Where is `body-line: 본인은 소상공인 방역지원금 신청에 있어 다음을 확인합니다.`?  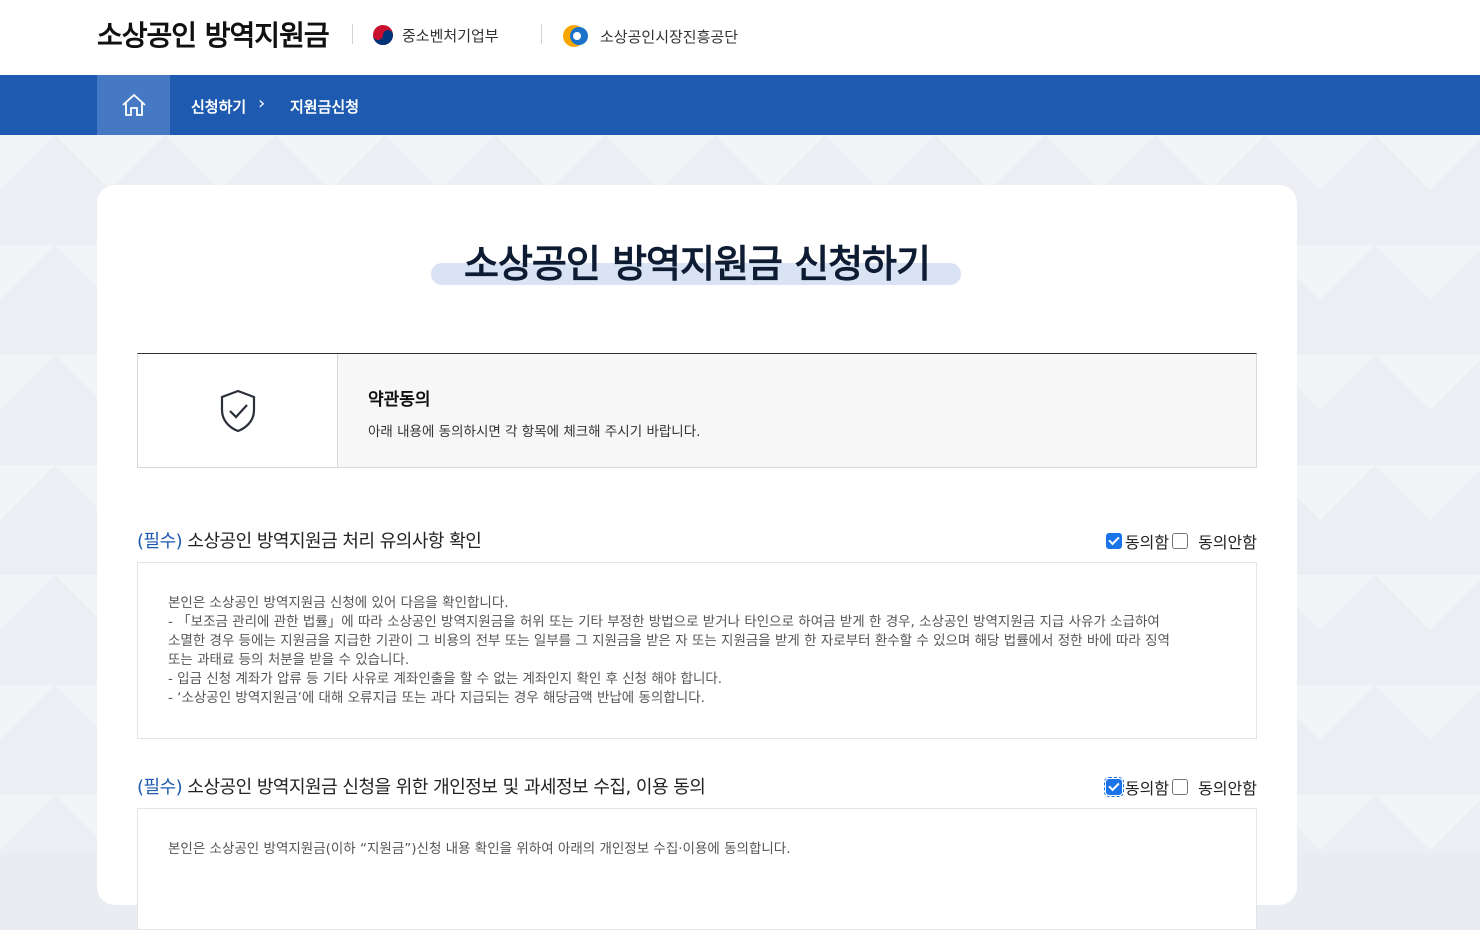
body-line: 본인은 소상공인 방역지원금 신청에 있어 다음을 확인합니다. is located at coordinates (338, 603).